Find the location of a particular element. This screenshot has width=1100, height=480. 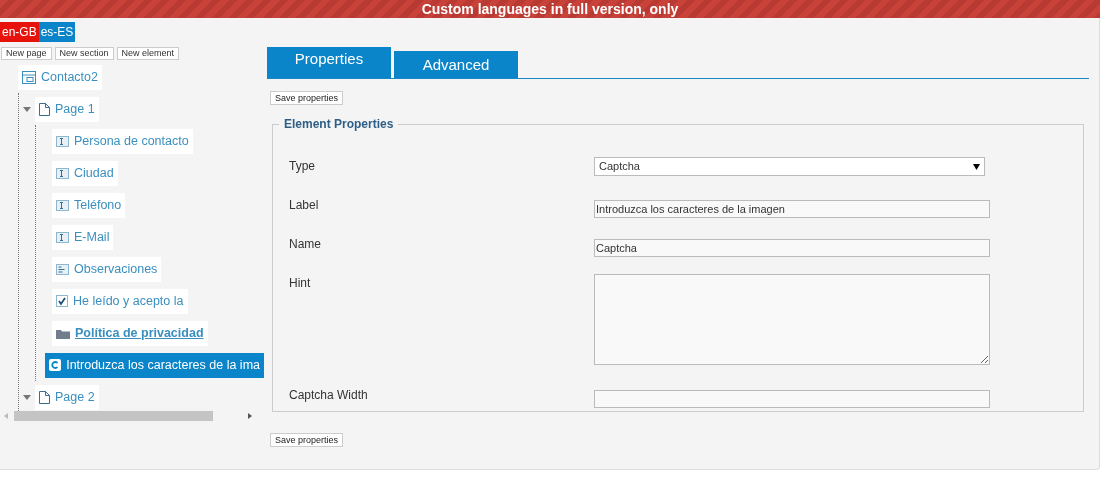

tree-item: Contacto2 is located at coordinates (60, 77).